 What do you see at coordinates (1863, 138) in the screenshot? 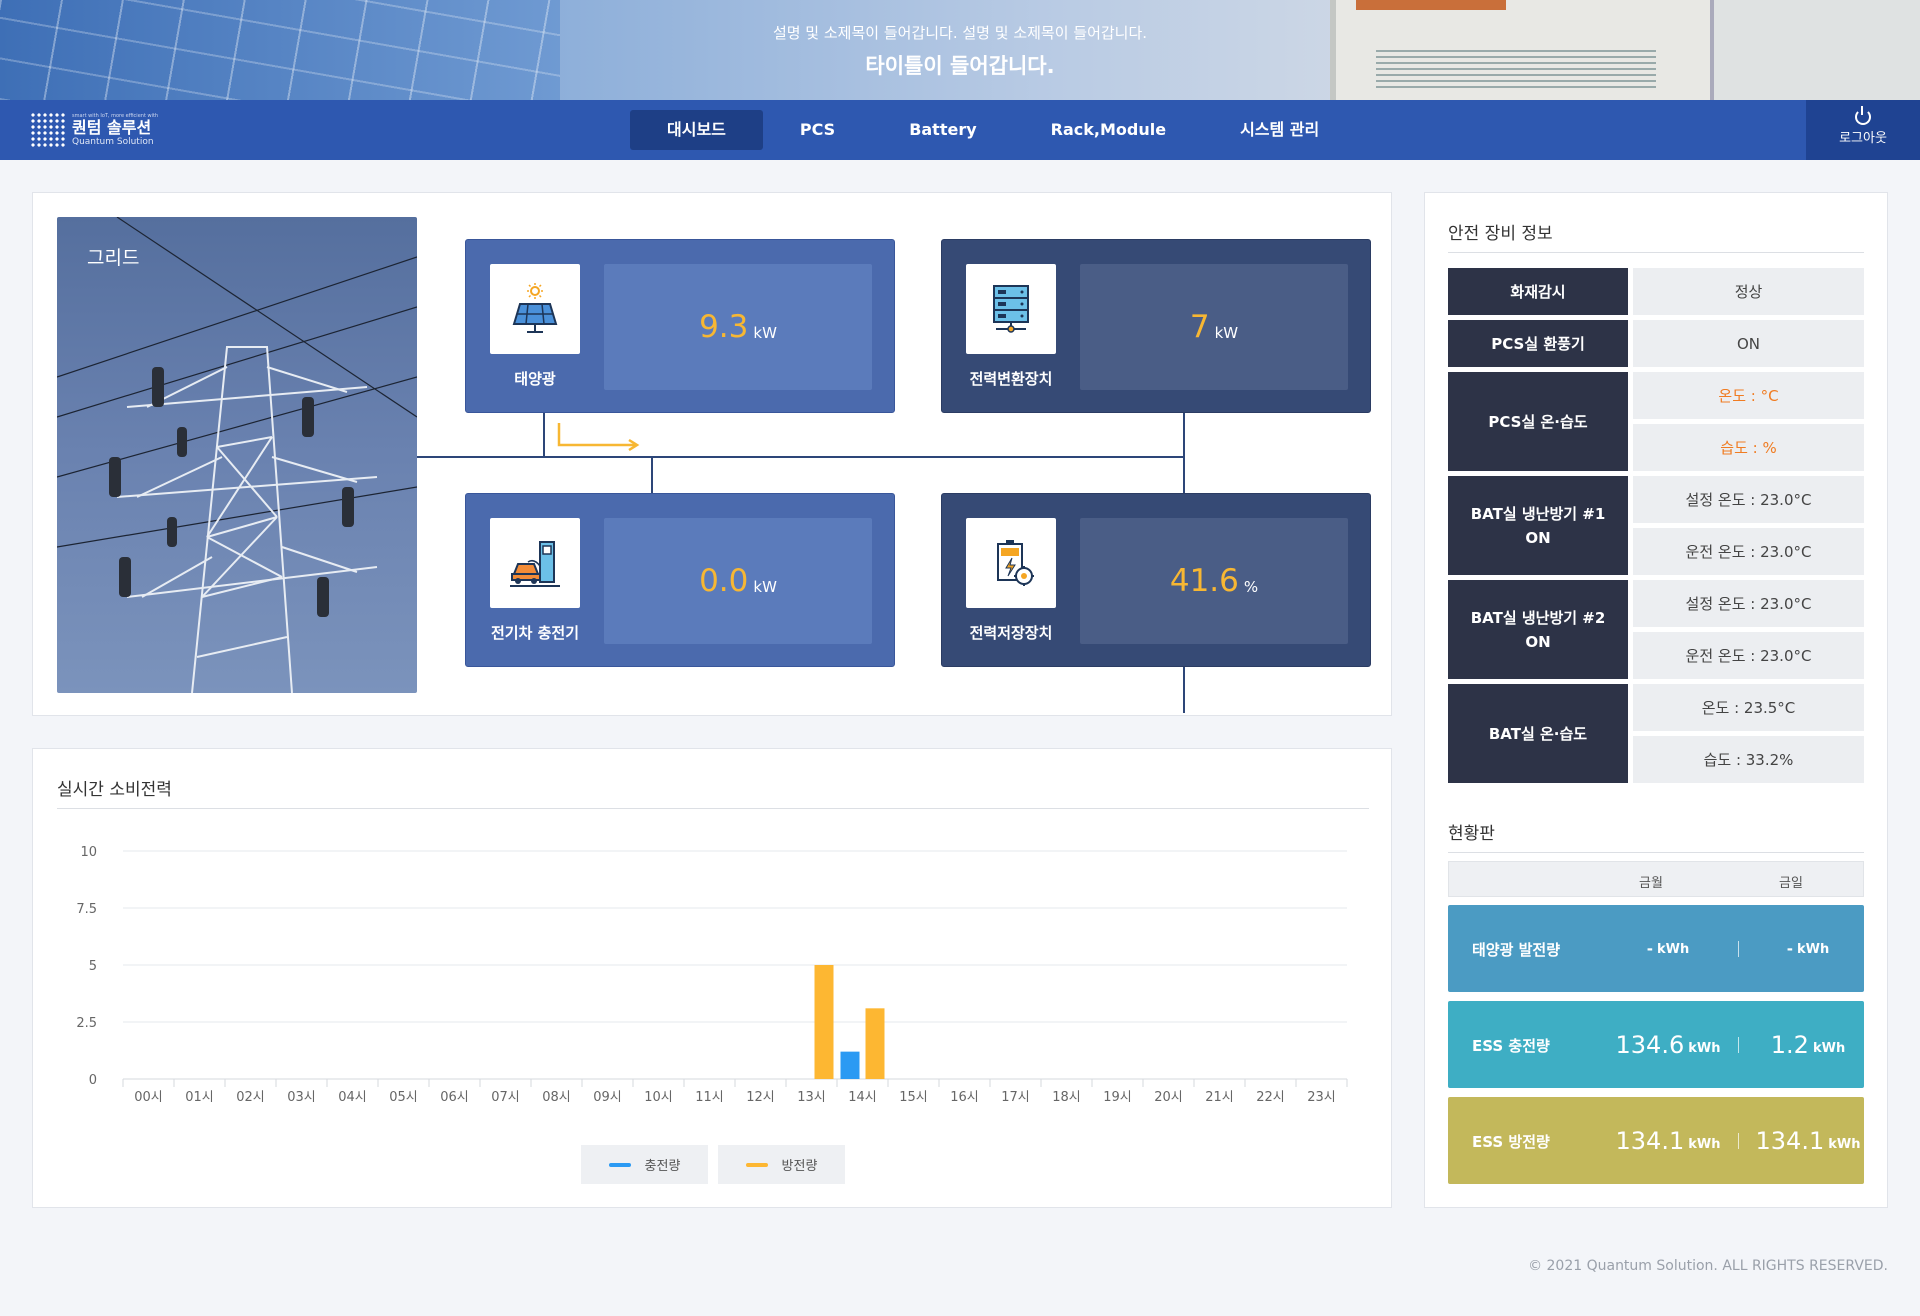
I see `logout-label: 로그아웃` at bounding box center [1863, 138].